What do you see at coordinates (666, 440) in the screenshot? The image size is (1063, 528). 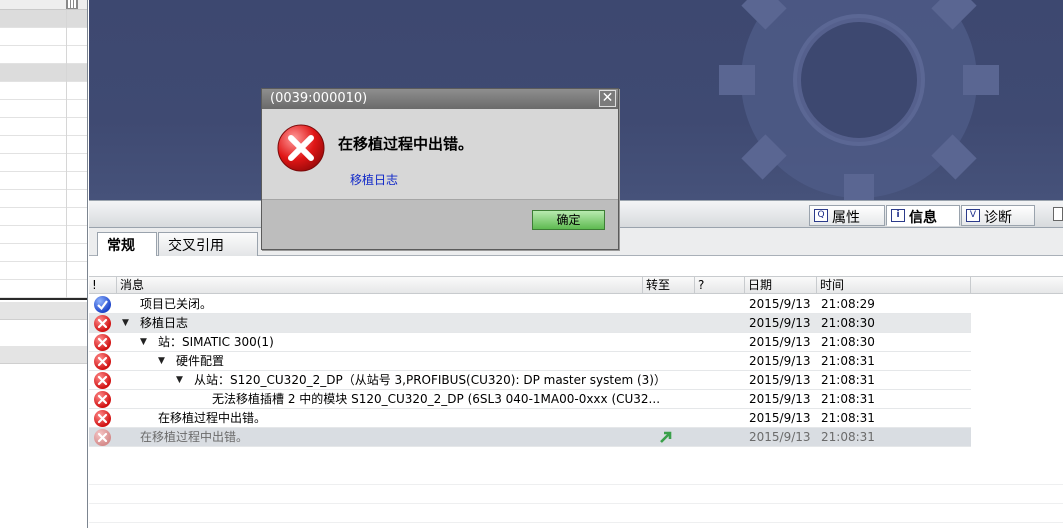 I see `goto-arrow-icon` at bounding box center [666, 440].